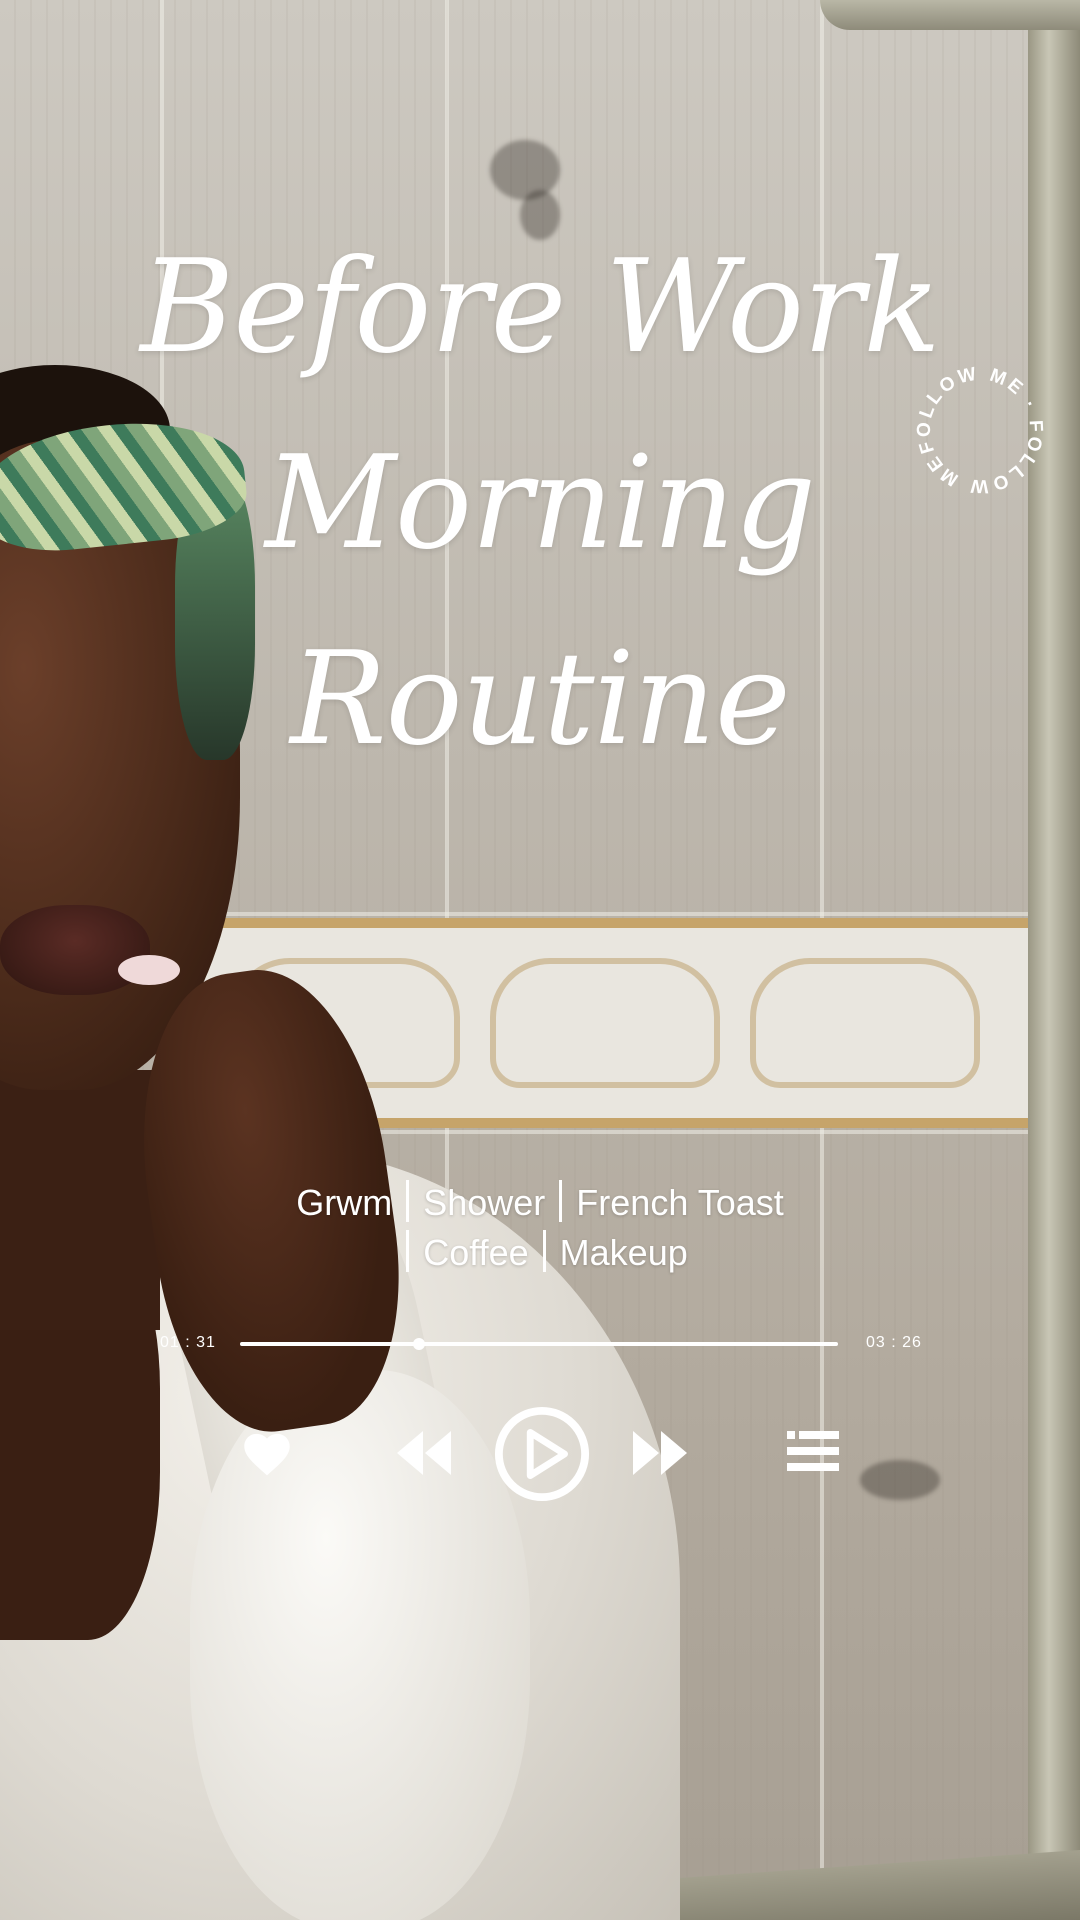 The image size is (1080, 1920). I want to click on like-button, so click(267, 1452).